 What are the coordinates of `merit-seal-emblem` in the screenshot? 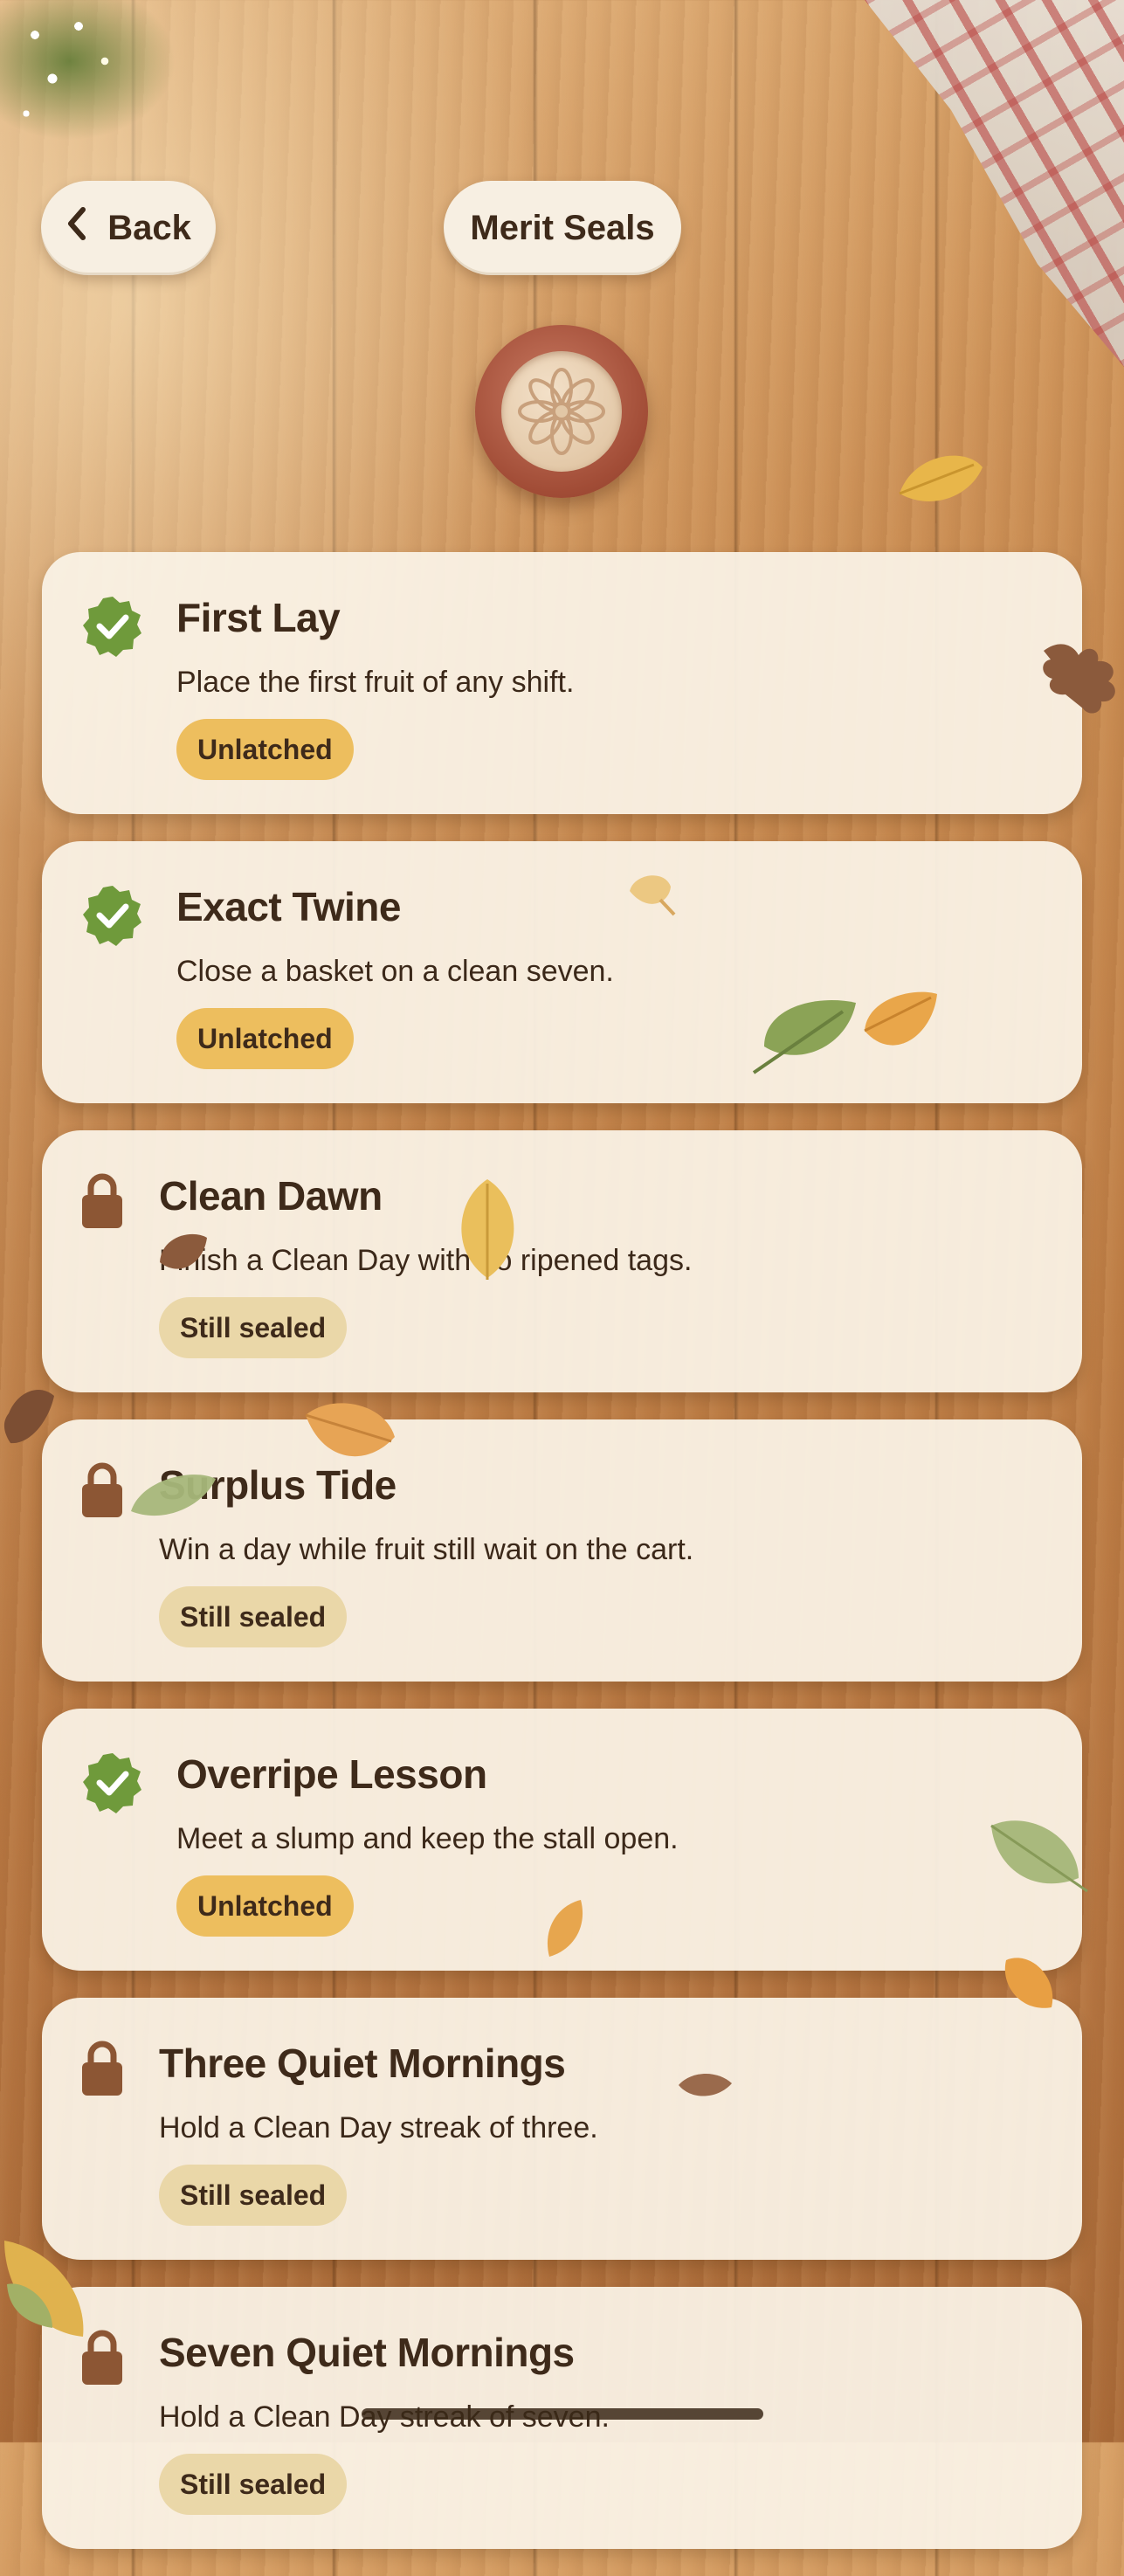 It's located at (561, 411).